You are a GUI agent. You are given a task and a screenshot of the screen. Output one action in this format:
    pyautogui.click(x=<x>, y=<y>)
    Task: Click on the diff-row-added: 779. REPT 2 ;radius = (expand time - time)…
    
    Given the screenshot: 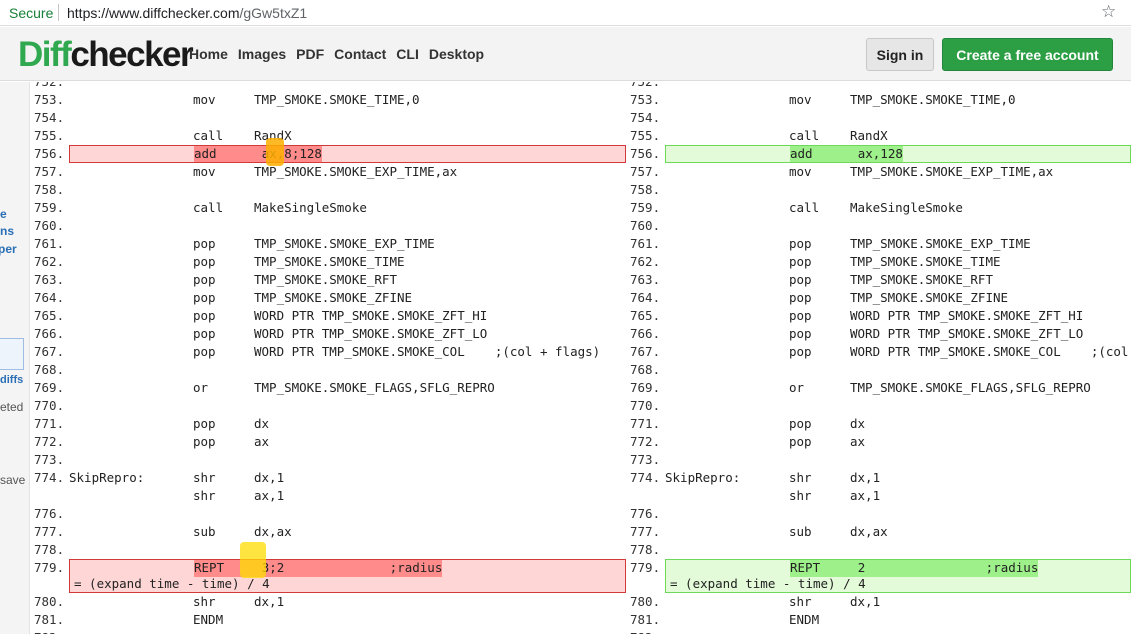 What is the action you would take?
    pyautogui.click(x=878, y=576)
    